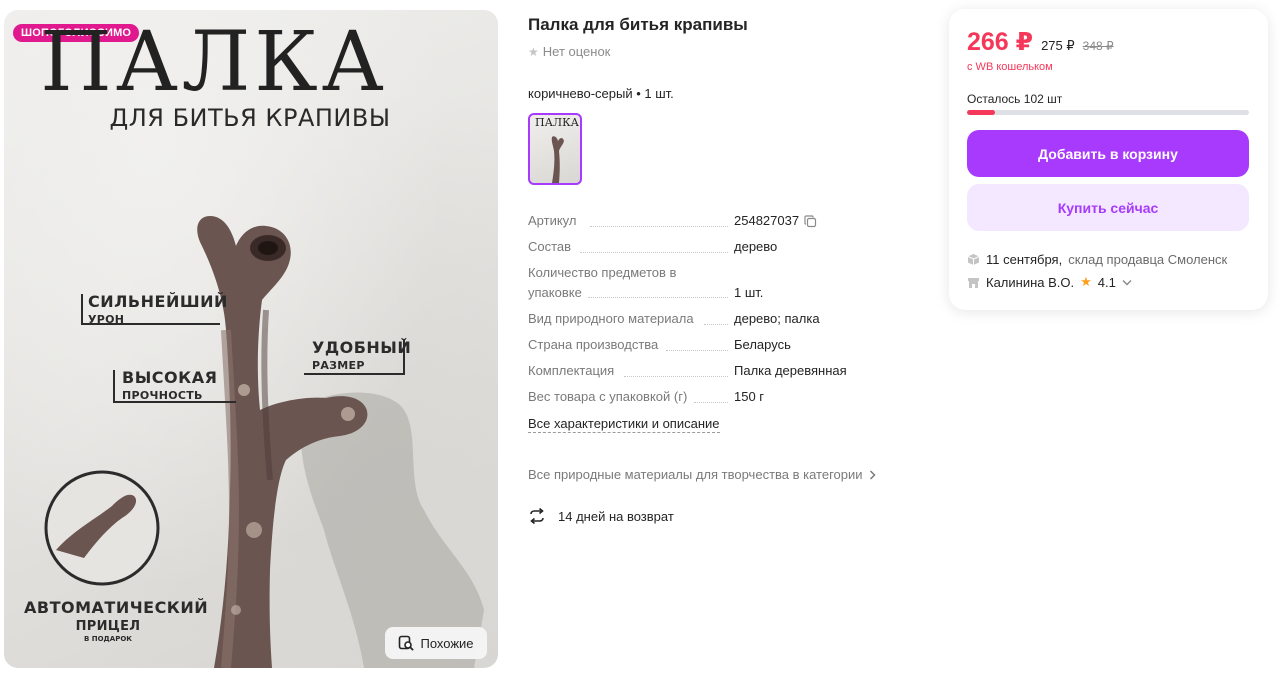 The image size is (1280, 674). What do you see at coordinates (767, 220) in the screenshot?
I see `spec-value: 254827037` at bounding box center [767, 220].